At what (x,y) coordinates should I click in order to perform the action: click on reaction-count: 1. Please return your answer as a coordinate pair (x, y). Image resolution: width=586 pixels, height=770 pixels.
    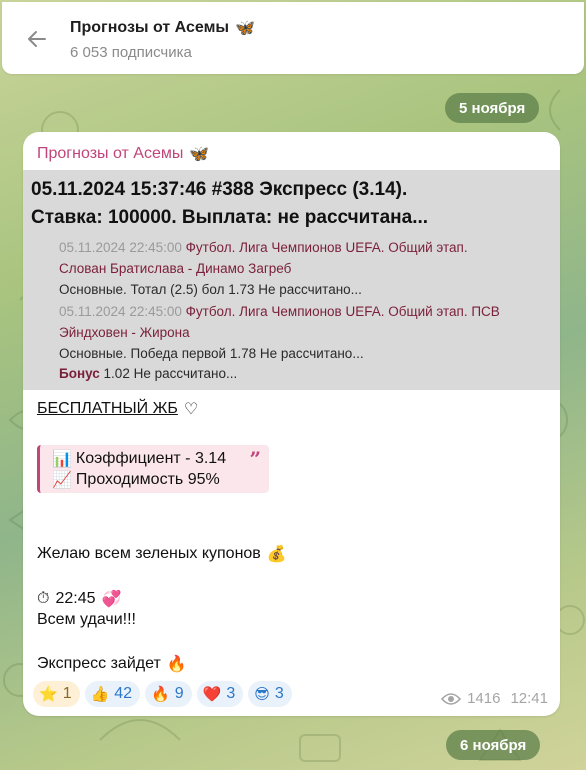
    Looking at the image, I should click on (67, 693).